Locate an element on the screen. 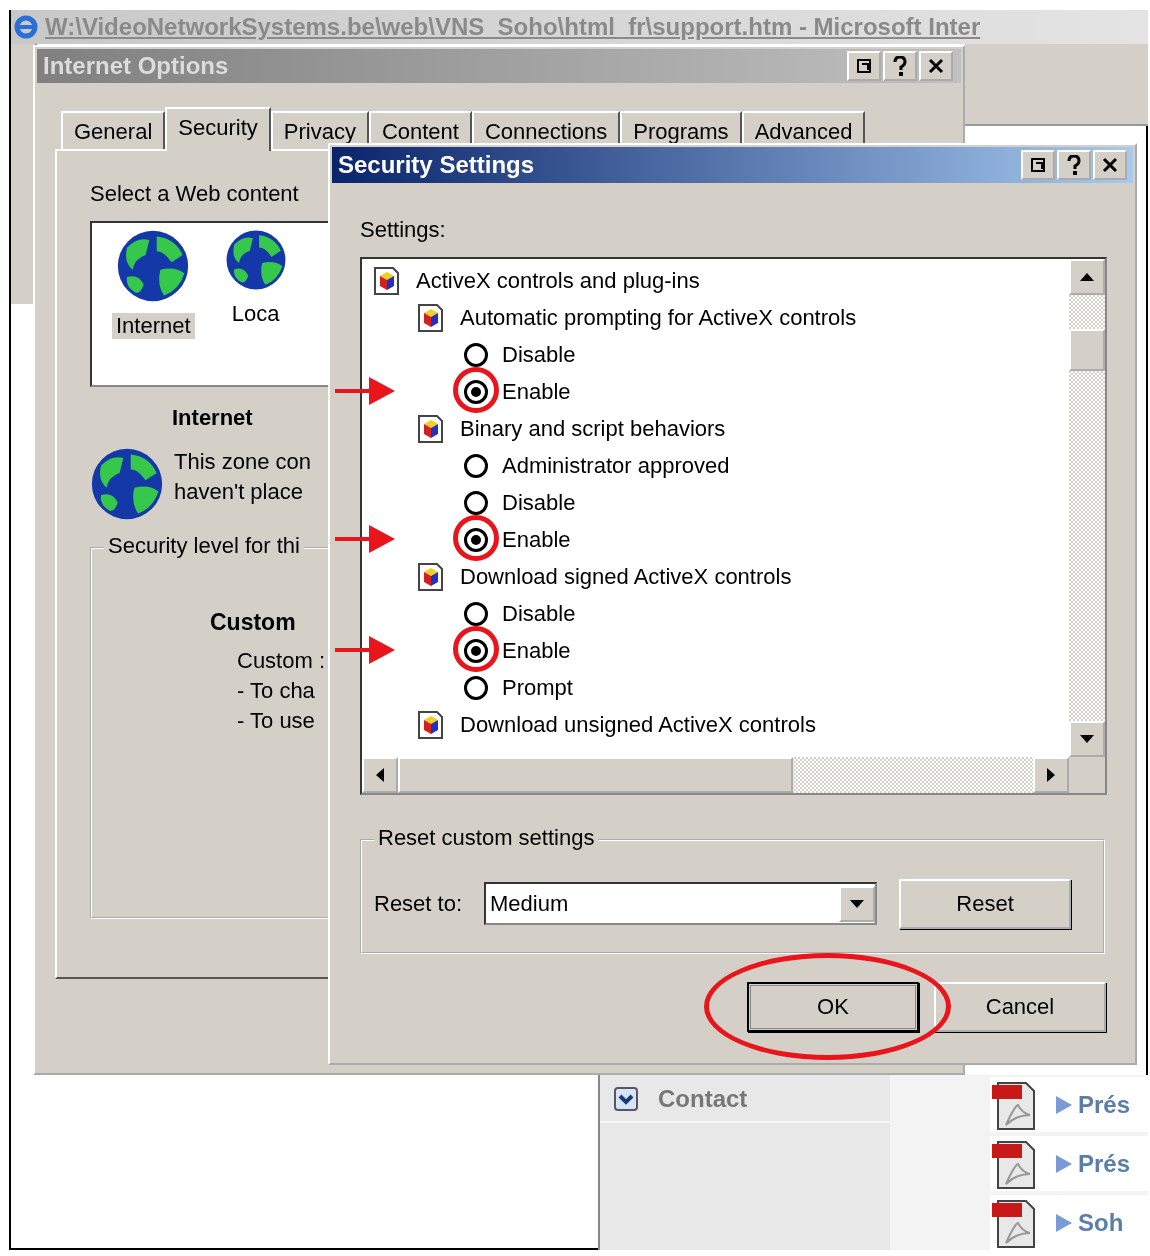 This screenshot has width=1150, height=1256. radio-label: Administrator approved is located at coordinates (616, 465).